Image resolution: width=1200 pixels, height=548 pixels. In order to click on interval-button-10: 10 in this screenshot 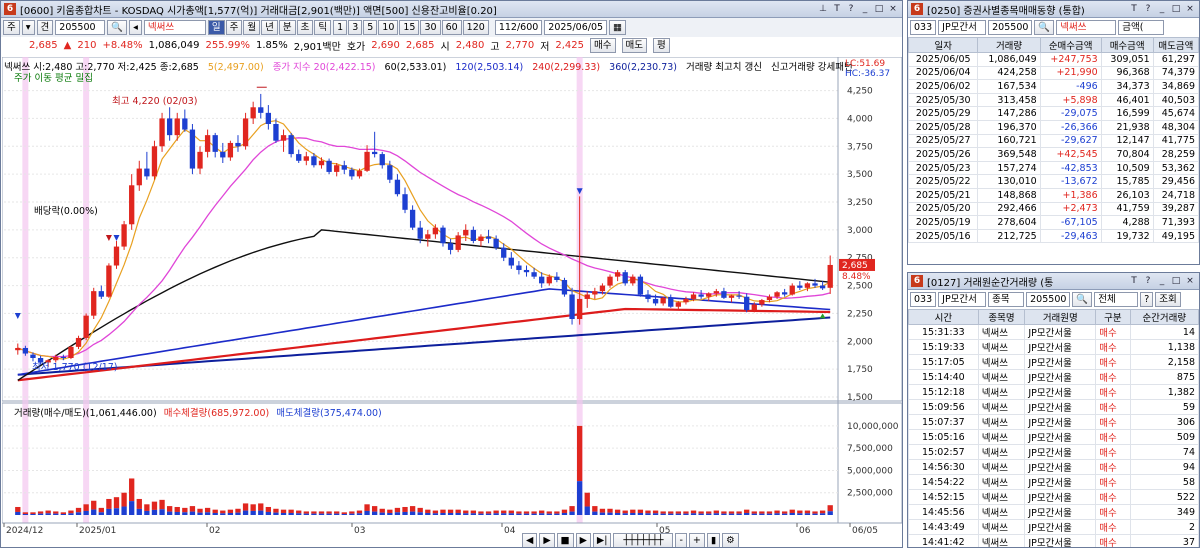, I will do `click(388, 27)`.